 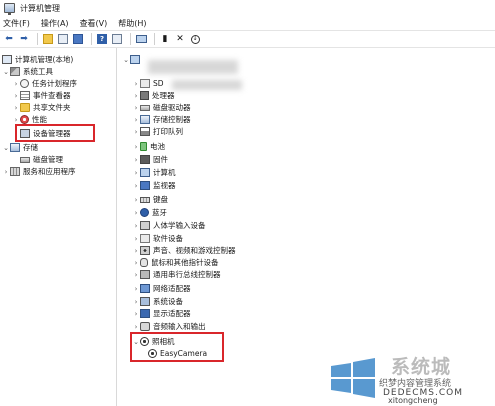 What do you see at coordinates (184, 250) in the screenshot?
I see `device-category: › 声音、视频和游戏控制器` at bounding box center [184, 250].